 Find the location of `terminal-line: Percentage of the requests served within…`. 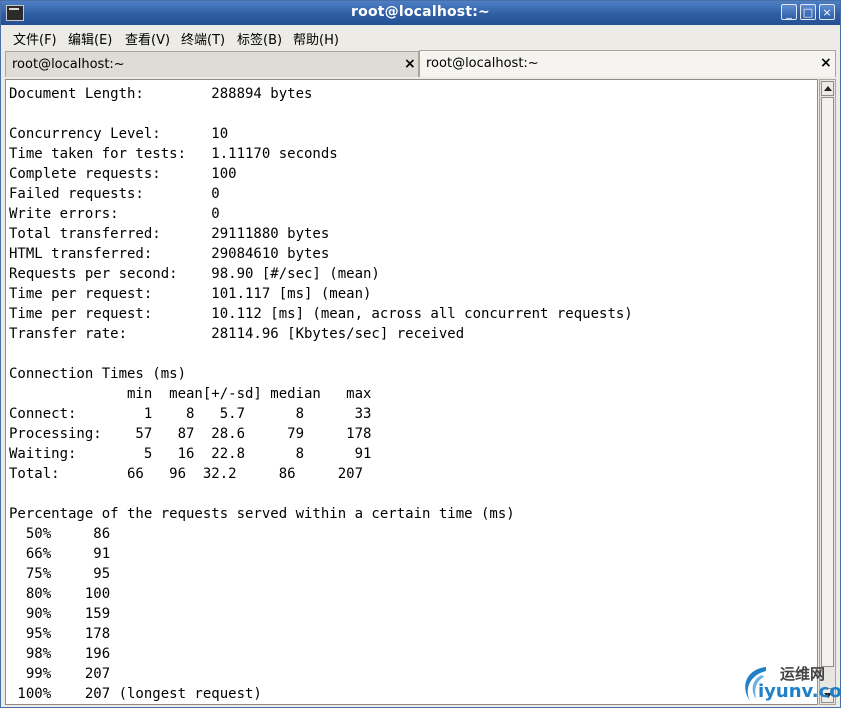

terminal-line: Percentage of the requests served within… is located at coordinates (262, 514).